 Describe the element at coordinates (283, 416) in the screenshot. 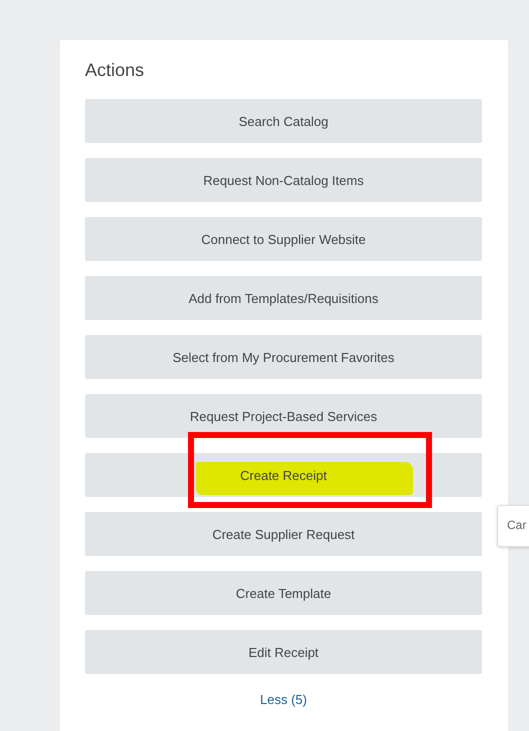

I see `action-button: Request Project-Based Services` at that location.